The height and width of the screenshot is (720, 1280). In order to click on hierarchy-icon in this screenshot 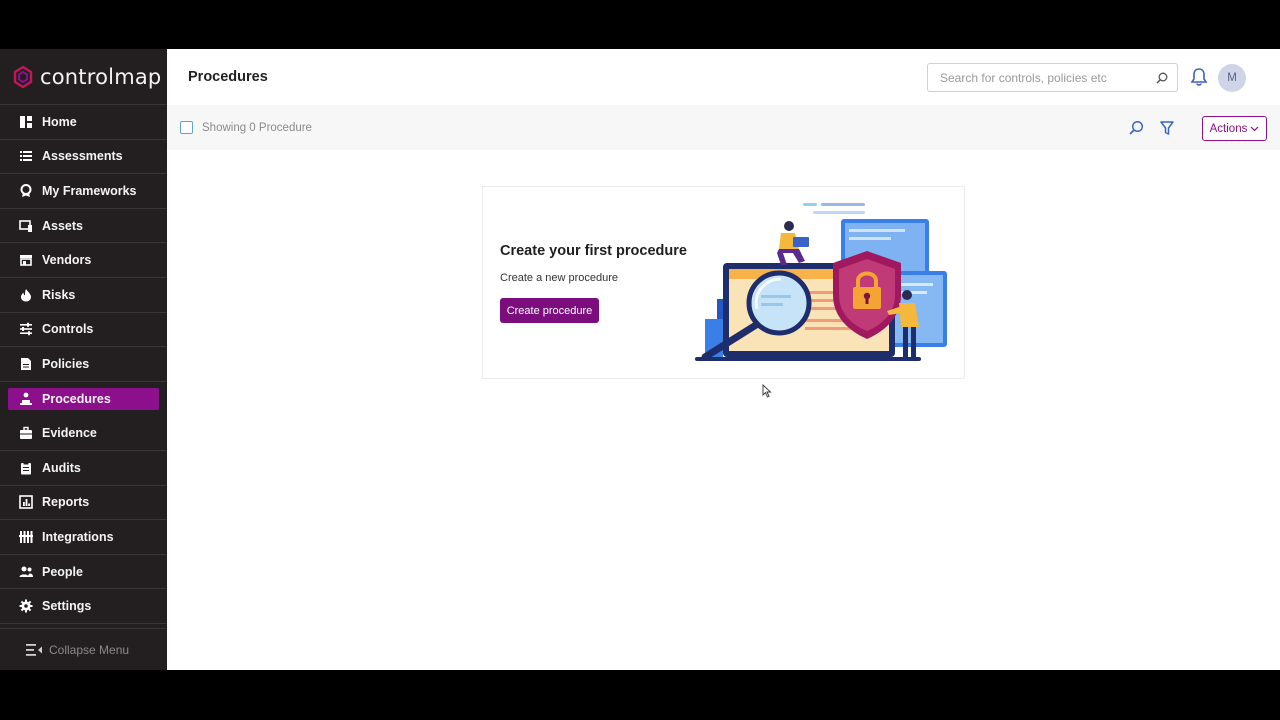, I will do `click(26, 399)`.